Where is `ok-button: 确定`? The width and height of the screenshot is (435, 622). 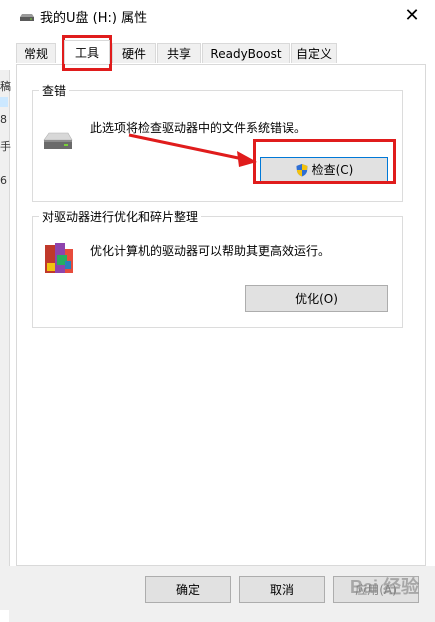 ok-button: 确定 is located at coordinates (188, 589).